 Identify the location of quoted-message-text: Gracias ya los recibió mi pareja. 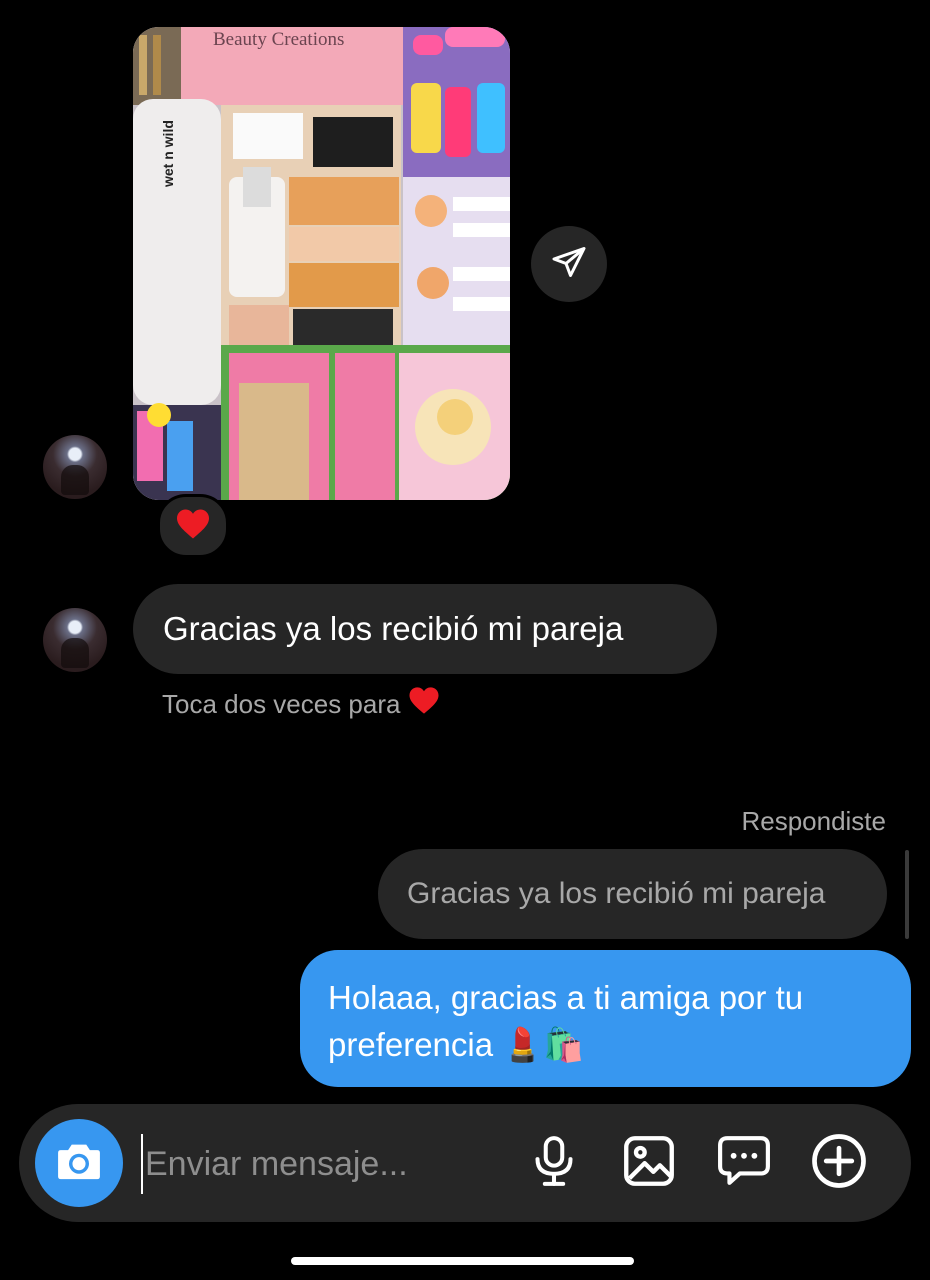
(616, 893).